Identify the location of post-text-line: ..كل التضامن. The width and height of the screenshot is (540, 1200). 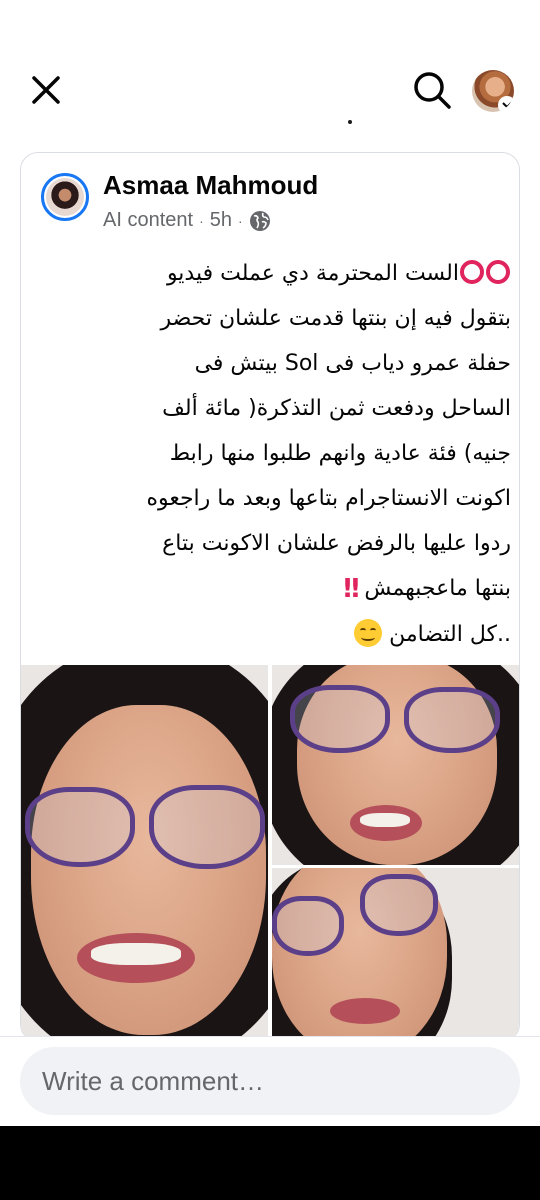
(450, 634).